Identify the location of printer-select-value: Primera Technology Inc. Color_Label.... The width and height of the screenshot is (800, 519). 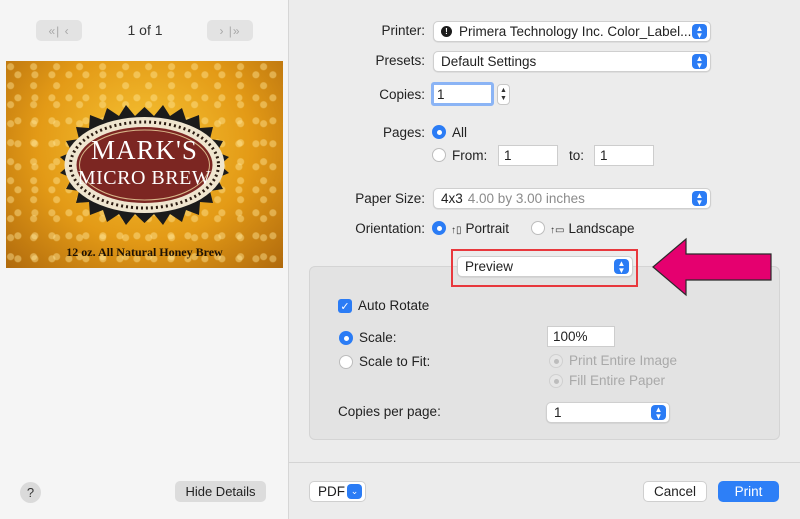
(575, 31).